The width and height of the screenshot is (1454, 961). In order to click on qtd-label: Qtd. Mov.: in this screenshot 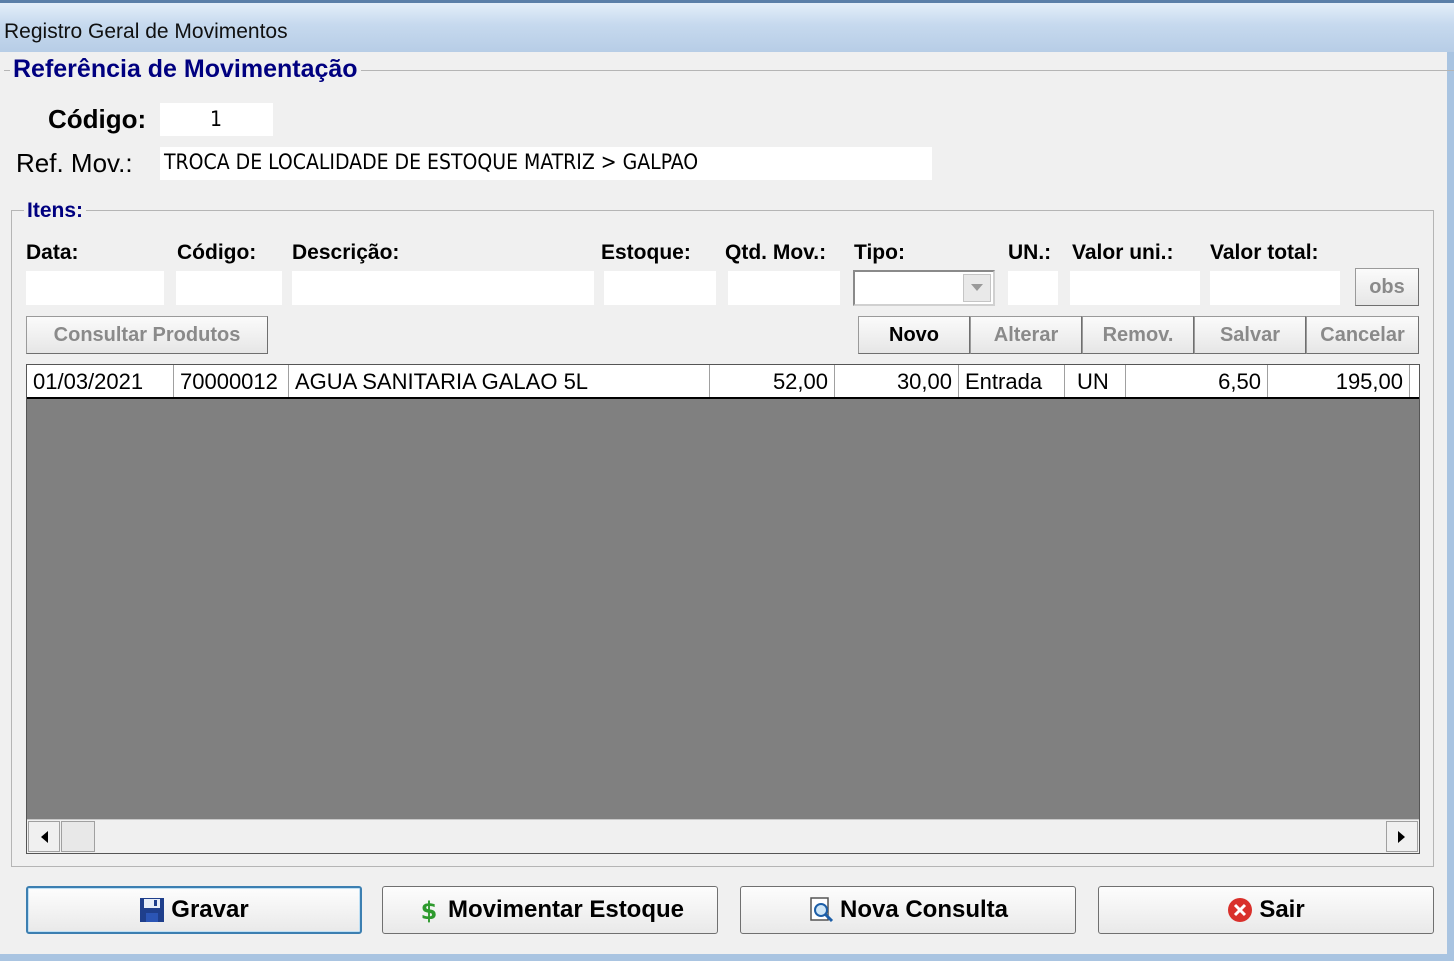, I will do `click(776, 252)`.